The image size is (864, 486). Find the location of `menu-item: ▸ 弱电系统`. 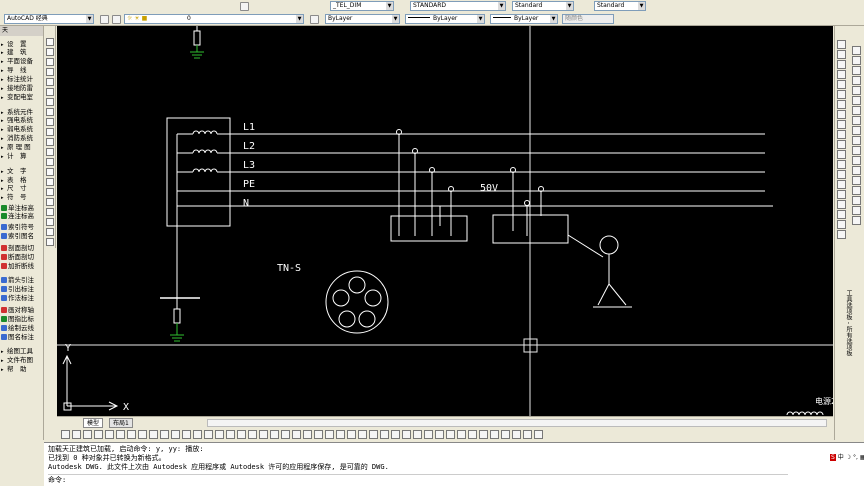

menu-item: ▸ 弱电系统 is located at coordinates (22, 129).